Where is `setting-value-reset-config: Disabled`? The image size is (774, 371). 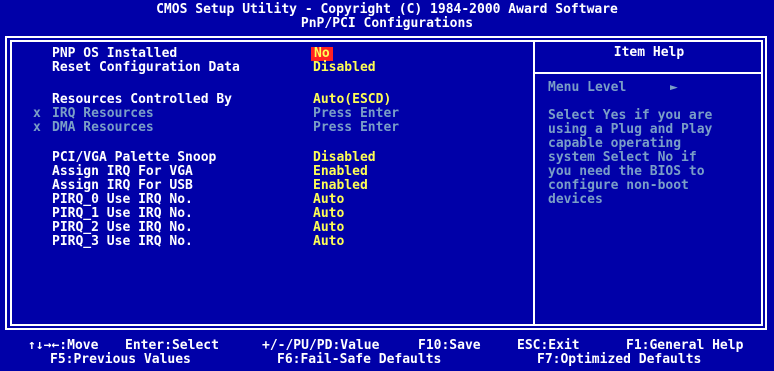
setting-value-reset-config: Disabled is located at coordinates (344, 68).